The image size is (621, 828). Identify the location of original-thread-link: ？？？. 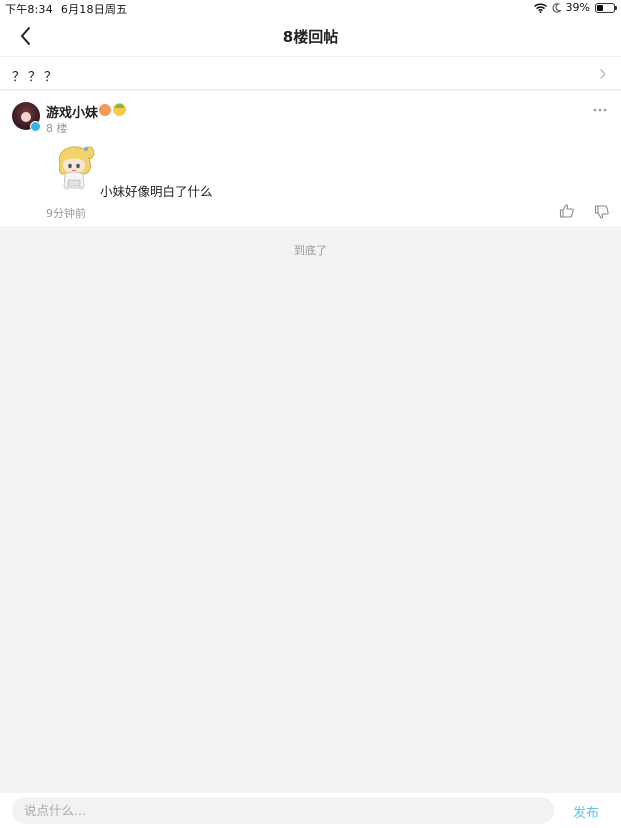
(310, 73).